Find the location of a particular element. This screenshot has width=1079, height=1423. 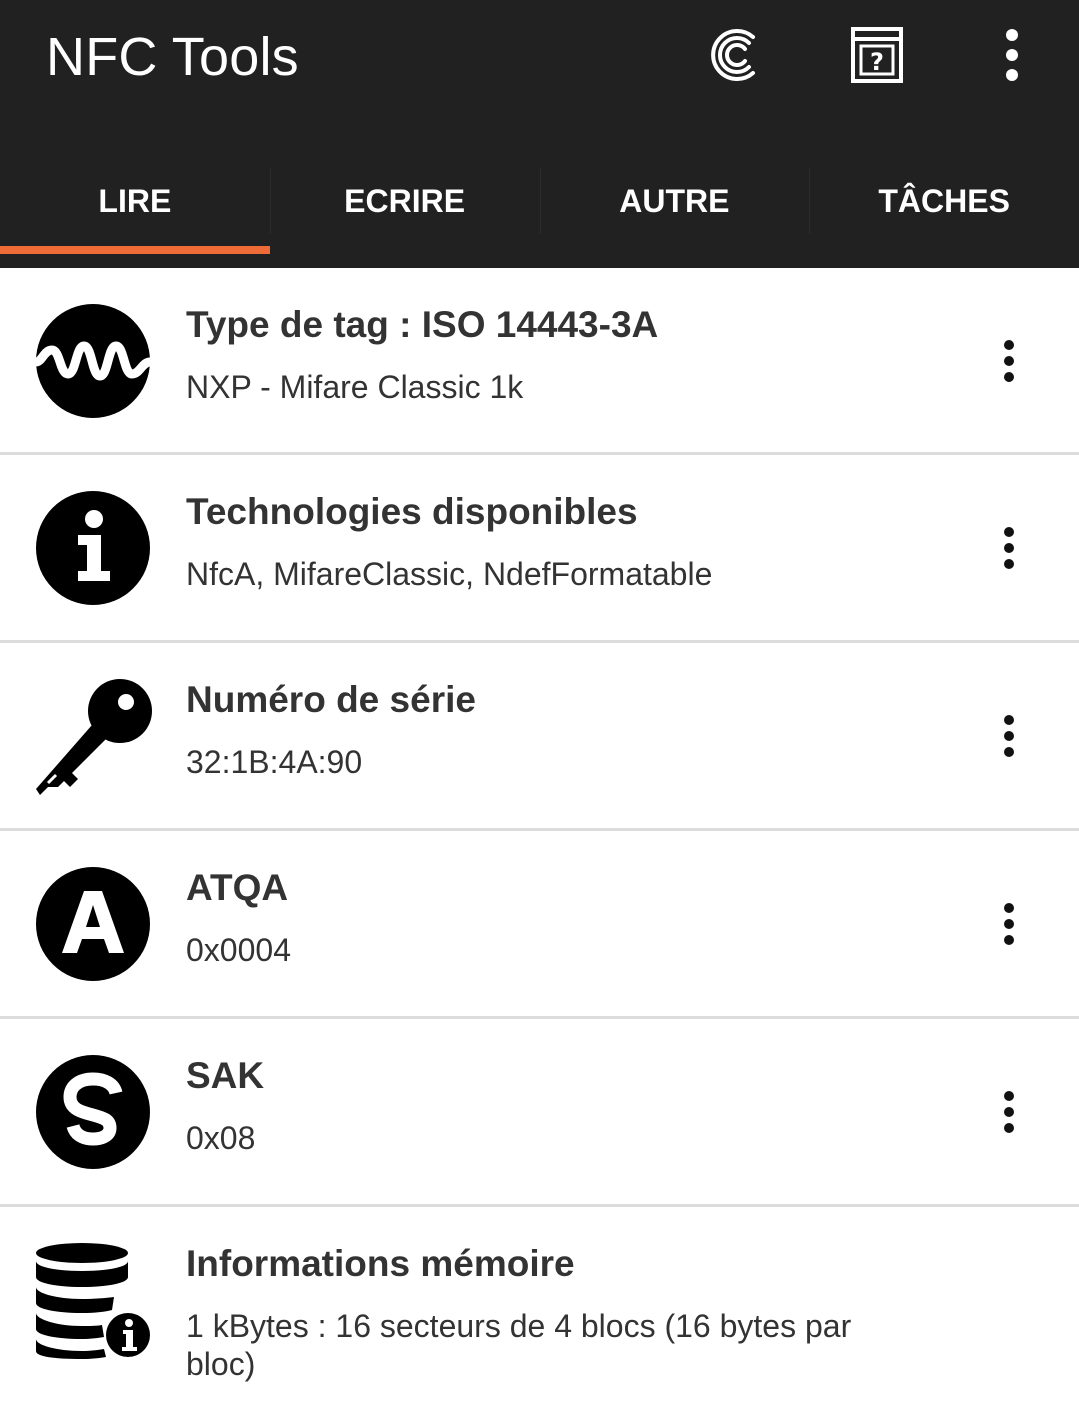

tab-lire: LIRE is located at coordinates (135, 204).